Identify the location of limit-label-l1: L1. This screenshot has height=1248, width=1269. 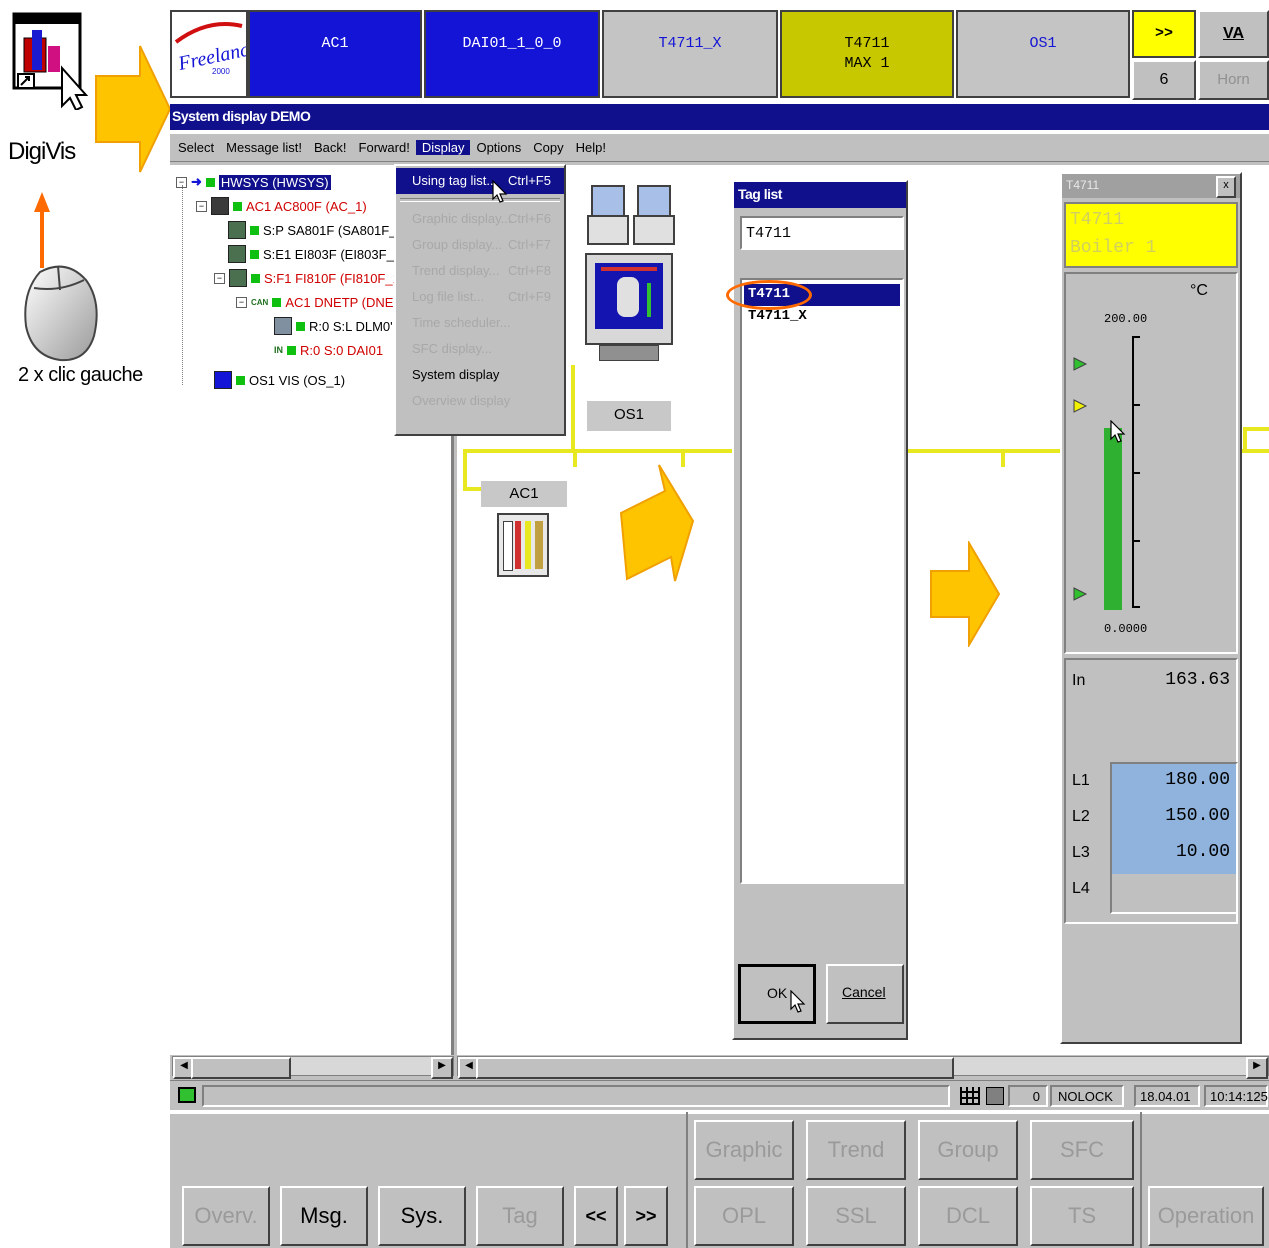
(1081, 780).